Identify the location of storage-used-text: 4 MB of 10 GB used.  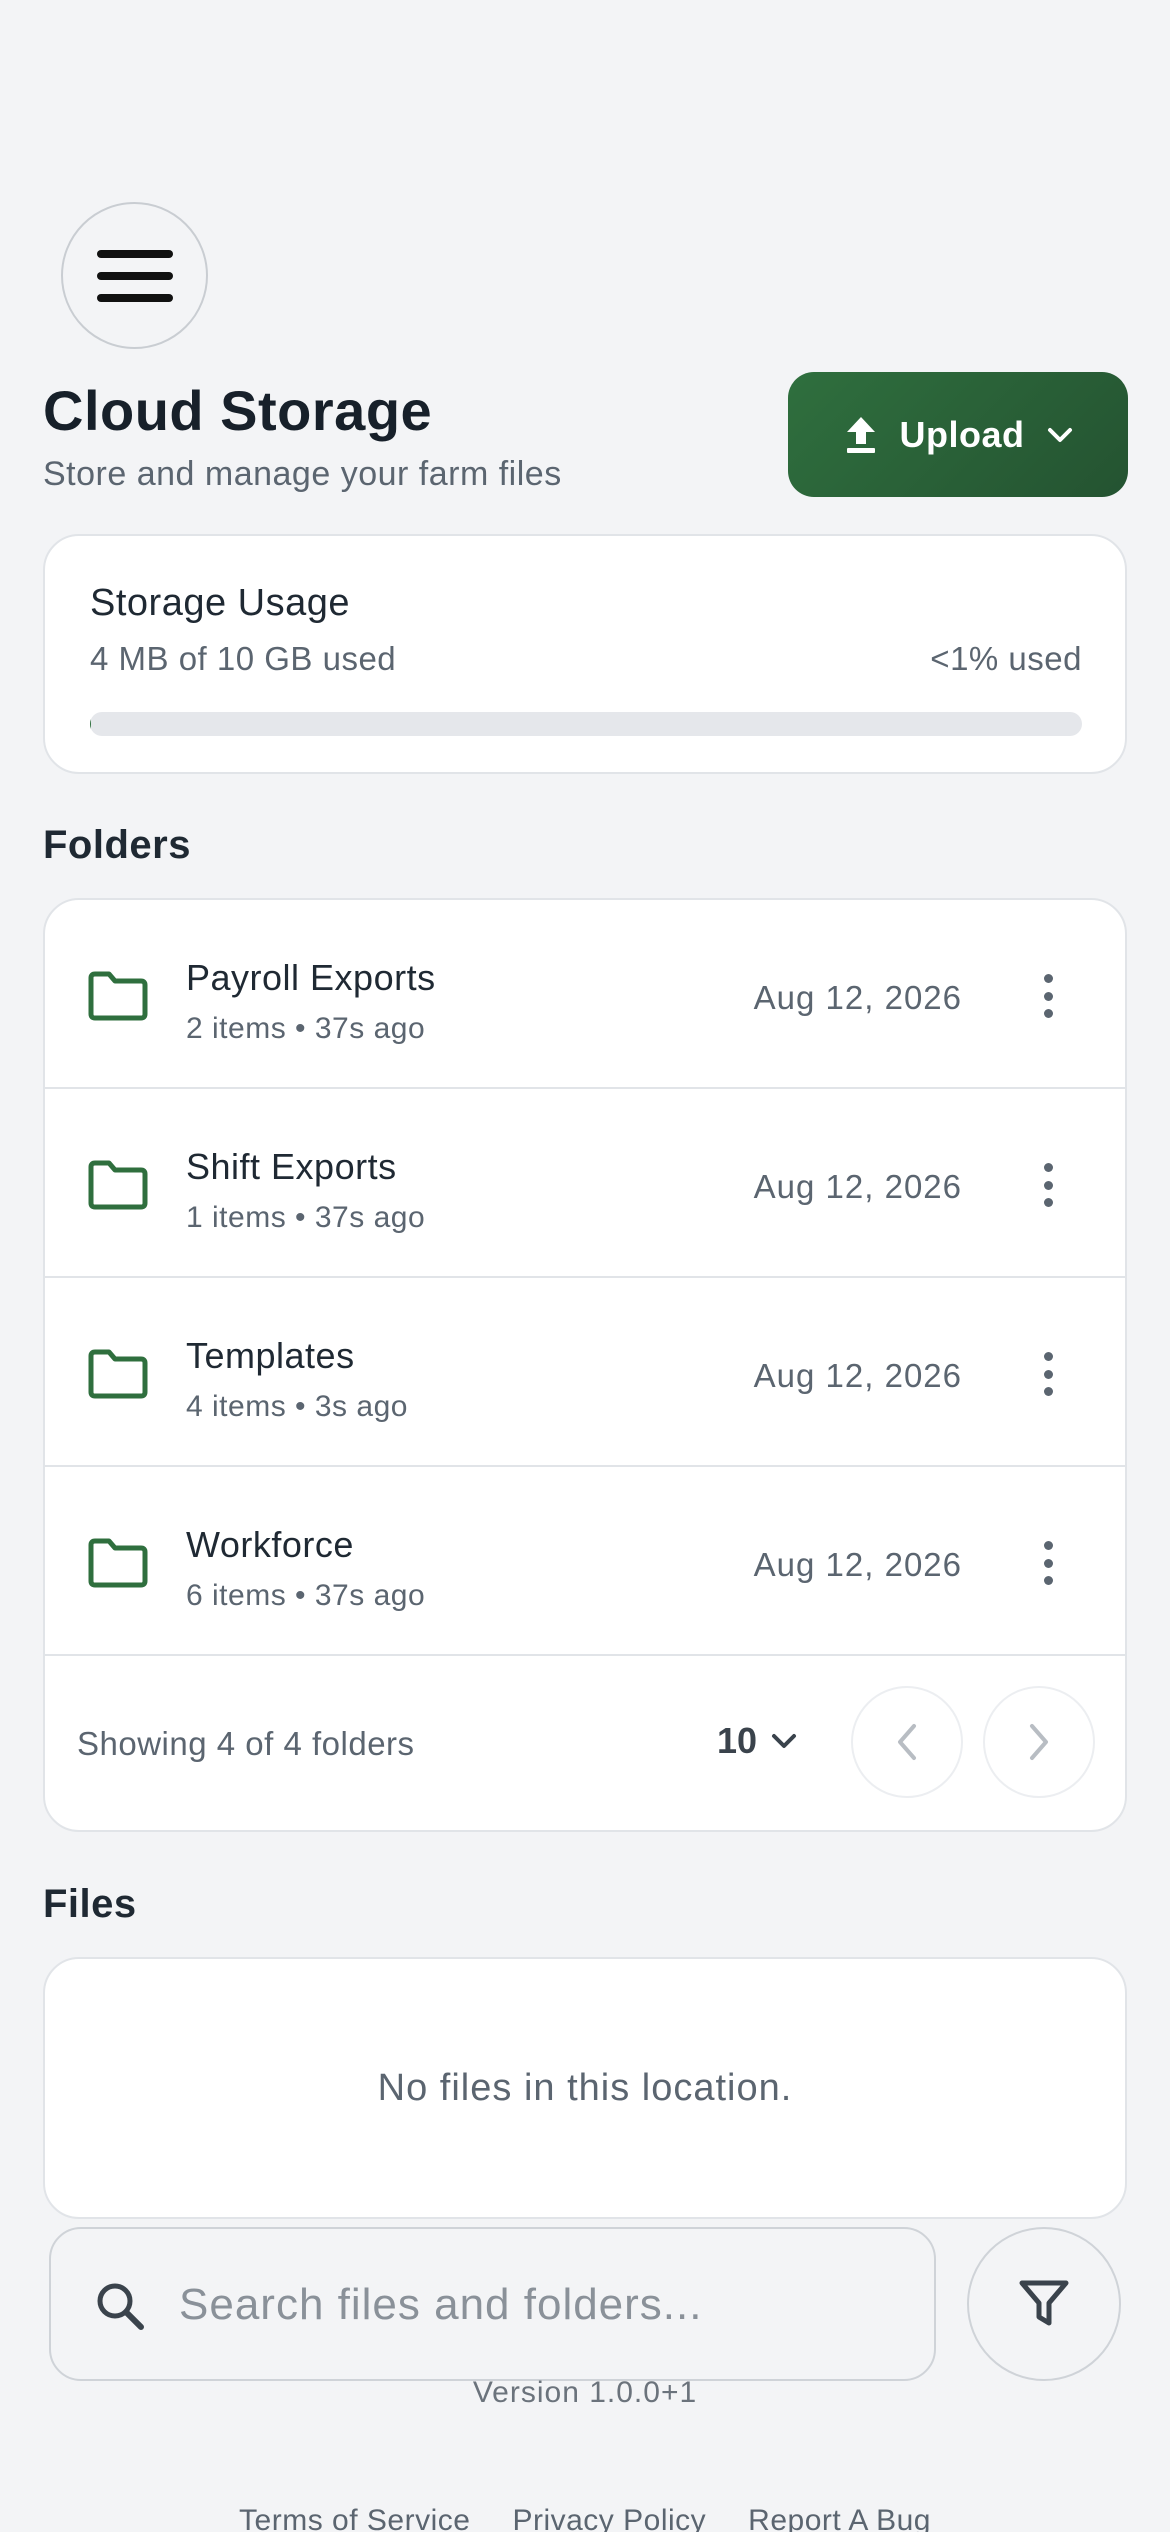
(243, 658).